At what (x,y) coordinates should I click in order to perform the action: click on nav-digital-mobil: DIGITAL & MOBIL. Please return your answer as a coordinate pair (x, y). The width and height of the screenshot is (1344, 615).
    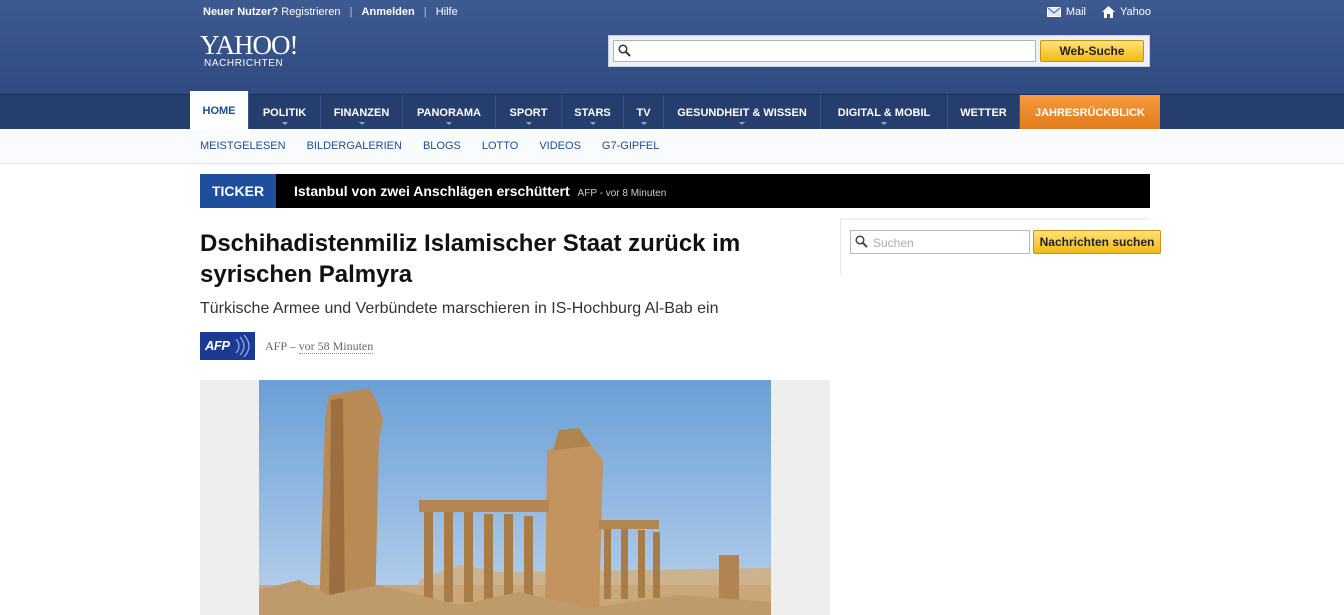
    Looking at the image, I should click on (884, 112).